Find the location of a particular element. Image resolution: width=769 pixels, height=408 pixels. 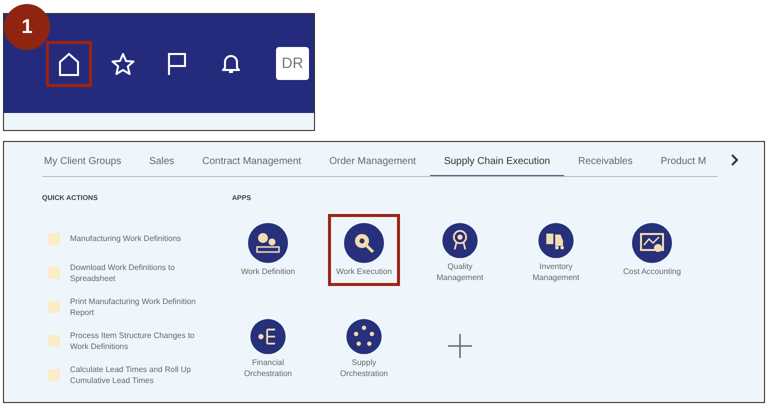

star-icon is located at coordinates (123, 63).